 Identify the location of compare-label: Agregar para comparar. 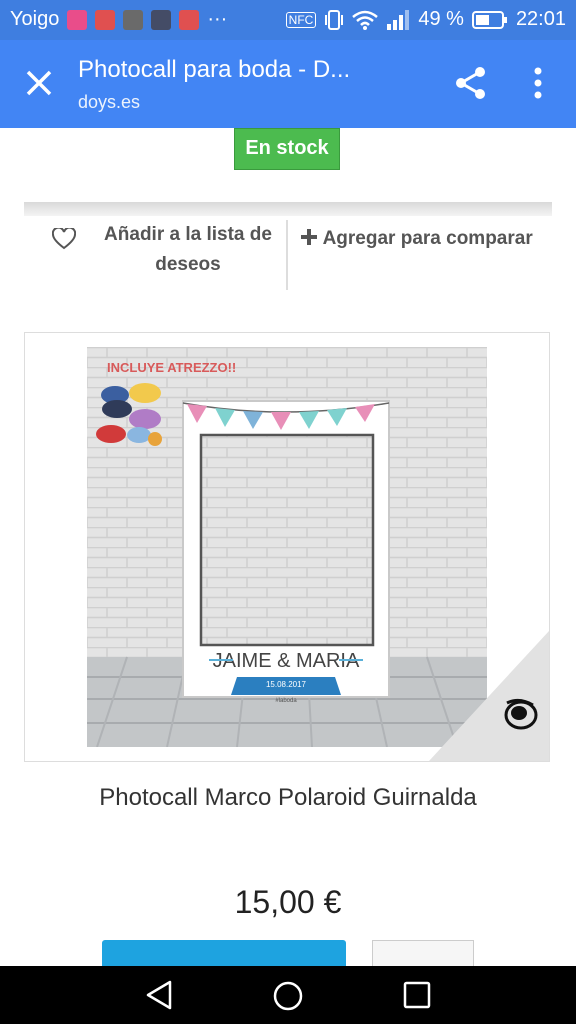
(427, 238).